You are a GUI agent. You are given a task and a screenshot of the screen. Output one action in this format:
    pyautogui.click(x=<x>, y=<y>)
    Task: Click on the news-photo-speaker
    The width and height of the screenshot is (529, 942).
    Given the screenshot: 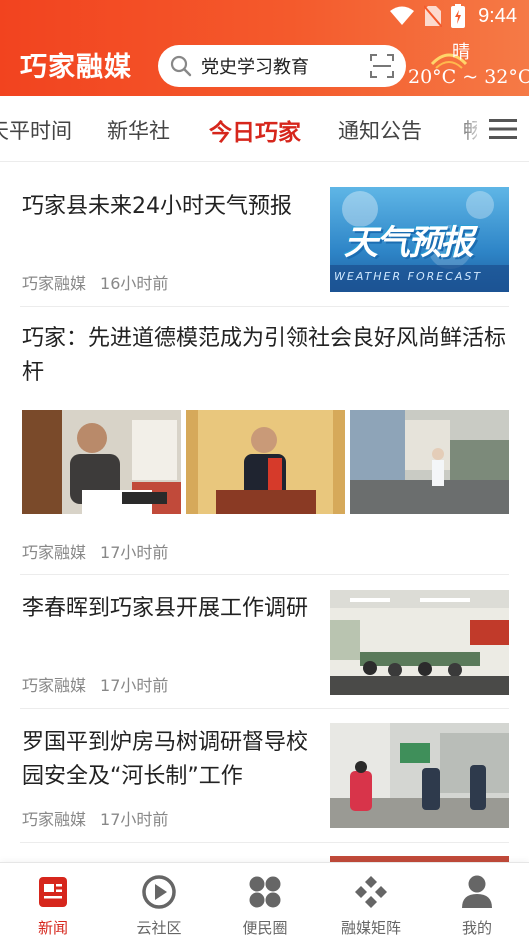 What is the action you would take?
    pyautogui.click(x=265, y=462)
    